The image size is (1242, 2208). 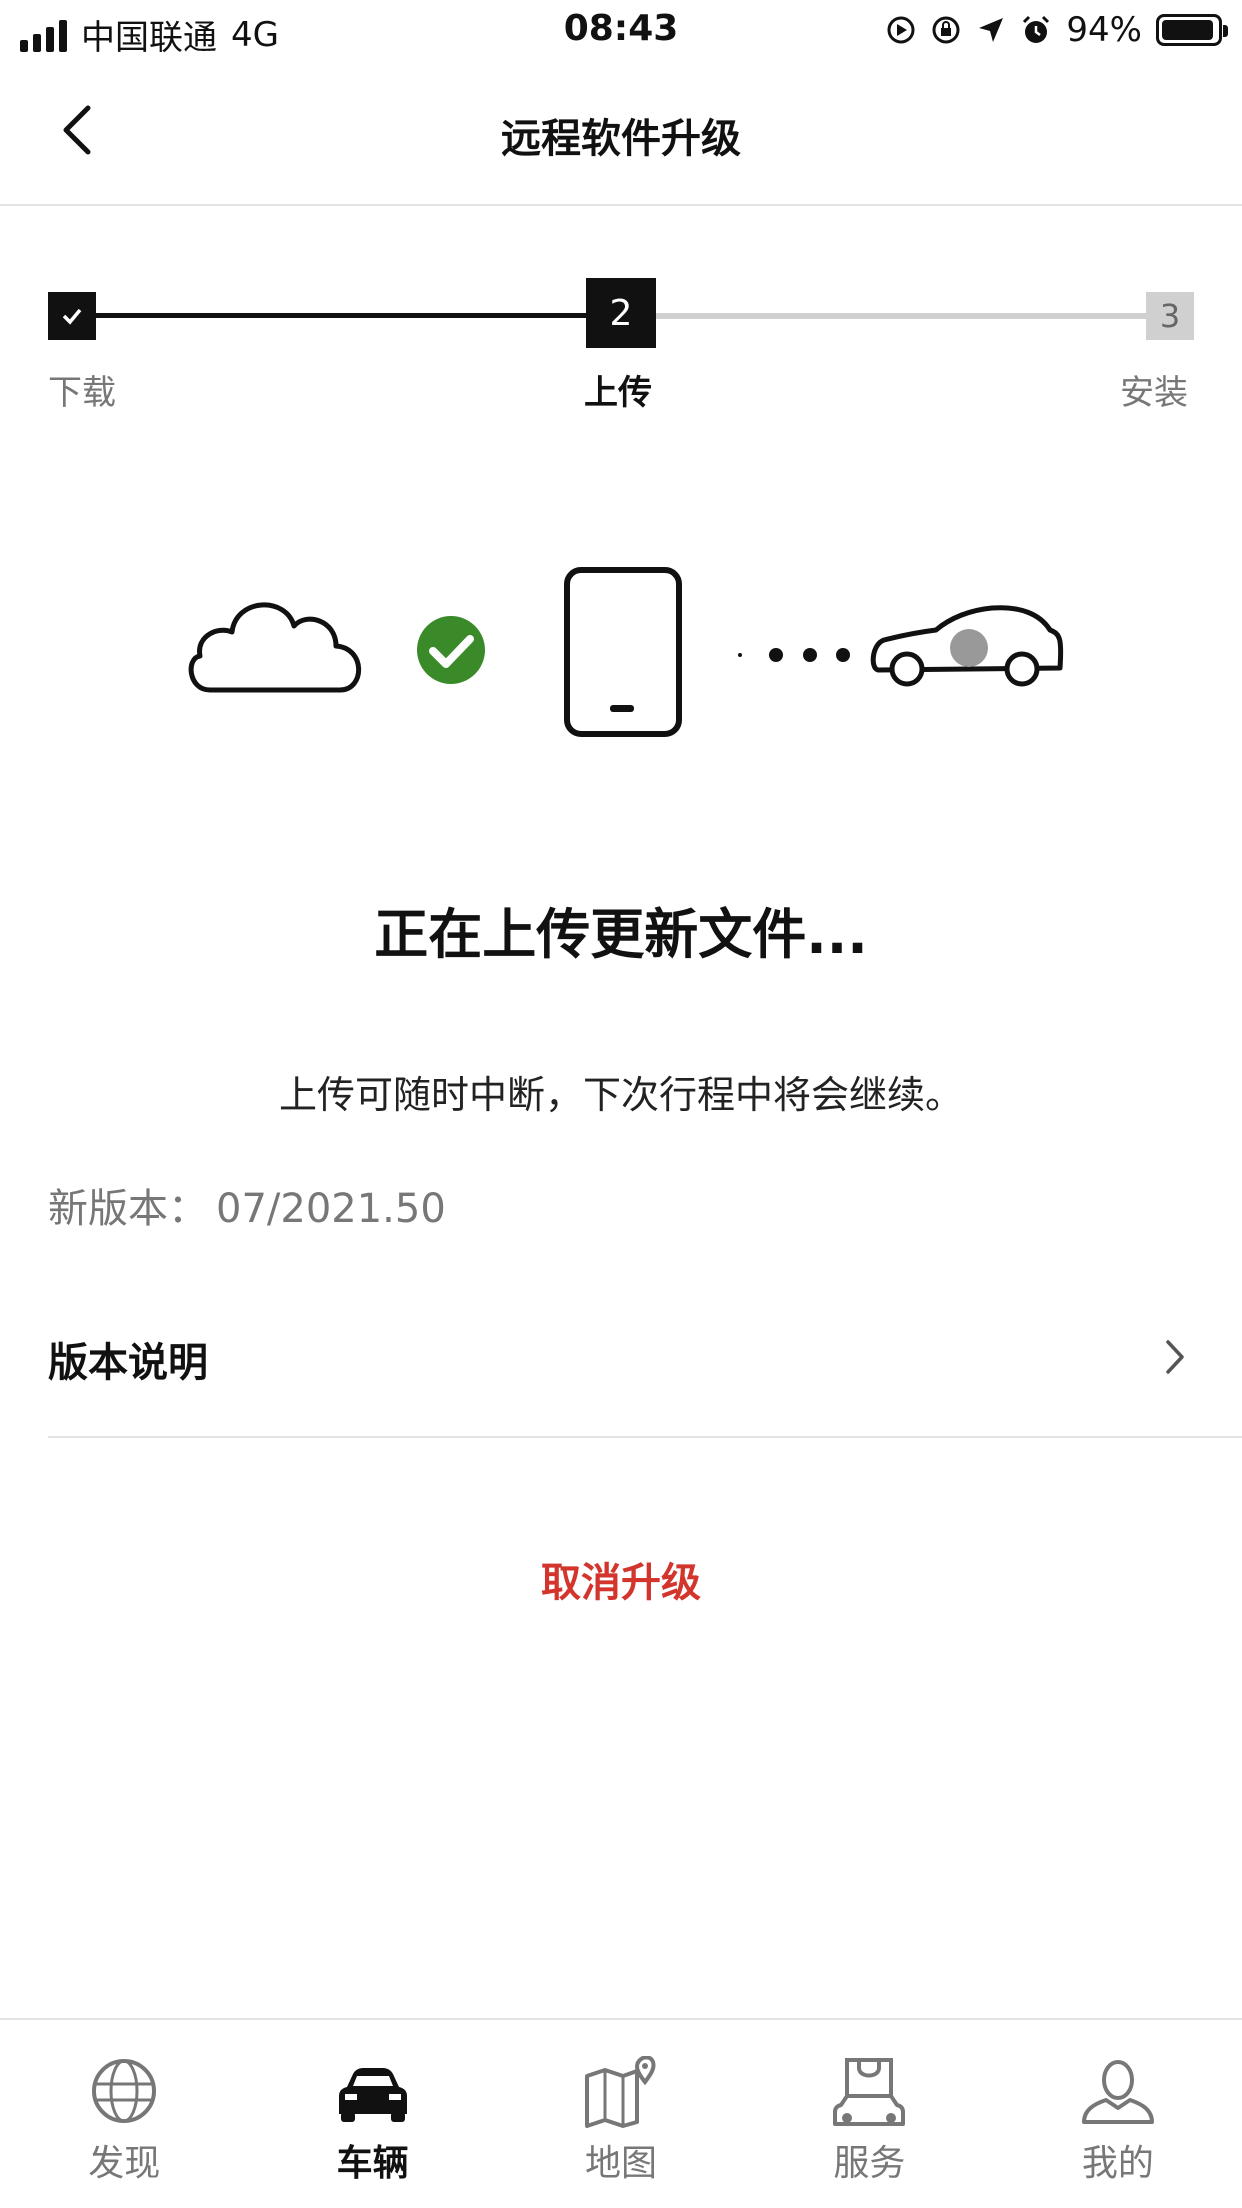 I want to click on version-info: 新版本： 07/2021.50, so click(x=247, y=1205).